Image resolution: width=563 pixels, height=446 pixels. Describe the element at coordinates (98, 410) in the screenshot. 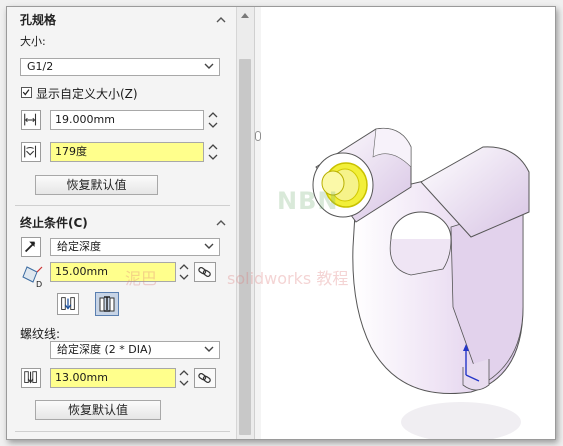

I see `restore-defaults-button-2: 恢复默认值` at that location.